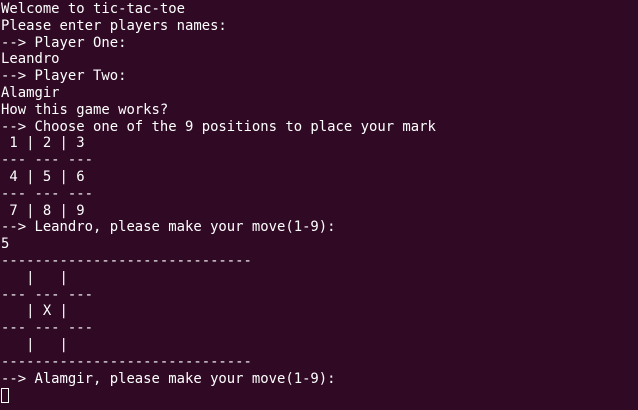 The width and height of the screenshot is (638, 410). Describe the element at coordinates (34, 344) in the screenshot. I see `game-board-row-3: | |` at that location.